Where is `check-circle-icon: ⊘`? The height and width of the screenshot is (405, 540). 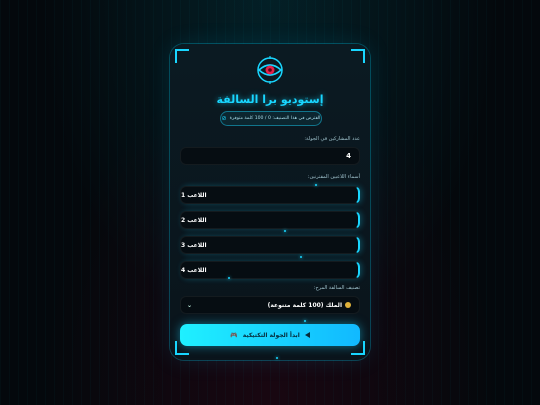 check-circle-icon: ⊘ is located at coordinates (224, 118).